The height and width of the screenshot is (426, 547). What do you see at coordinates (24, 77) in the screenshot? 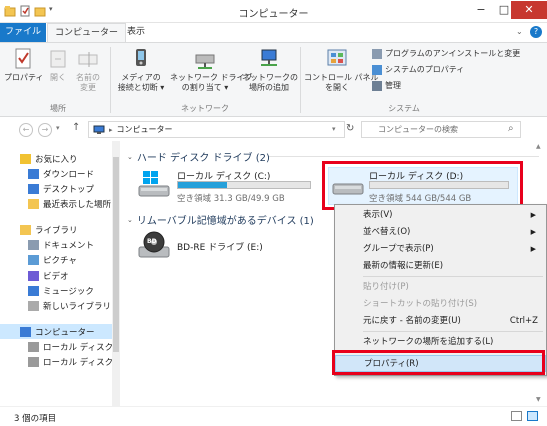
I see `properties-label: プロパティ` at bounding box center [24, 77].